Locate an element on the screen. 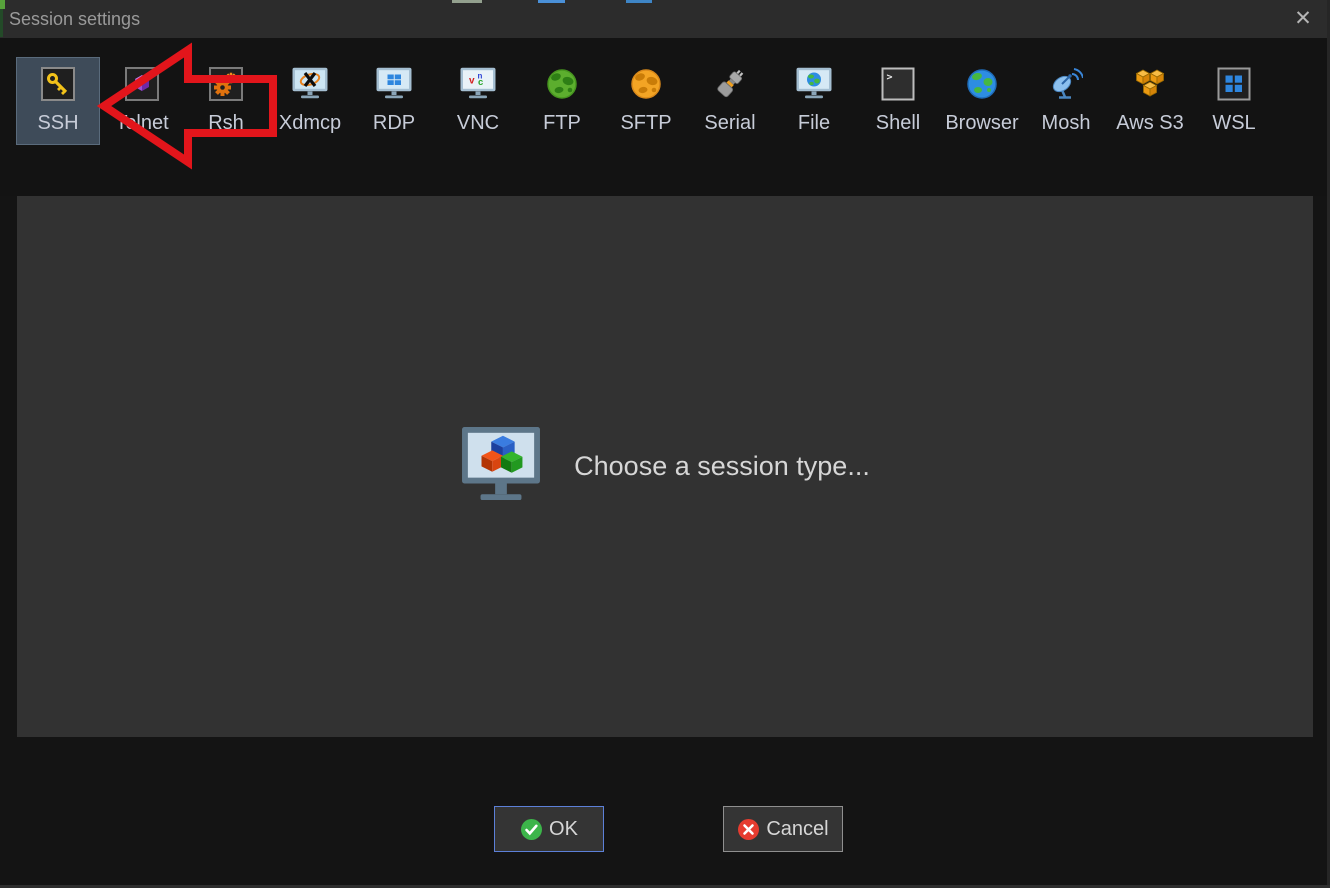 The width and height of the screenshot is (1330, 888). svg-text: c is located at coordinates (480, 82).